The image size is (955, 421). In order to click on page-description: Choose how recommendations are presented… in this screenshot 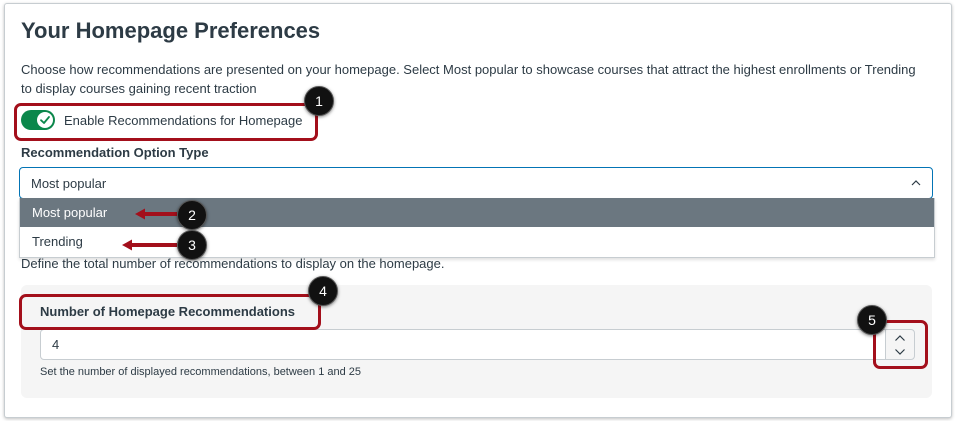, I will do `click(468, 79)`.